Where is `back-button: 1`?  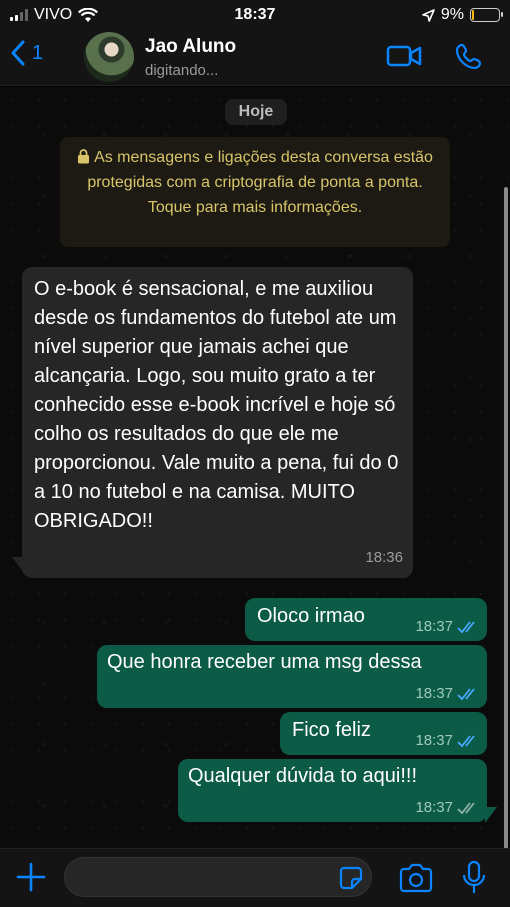
back-button: 1 is located at coordinates (26, 53).